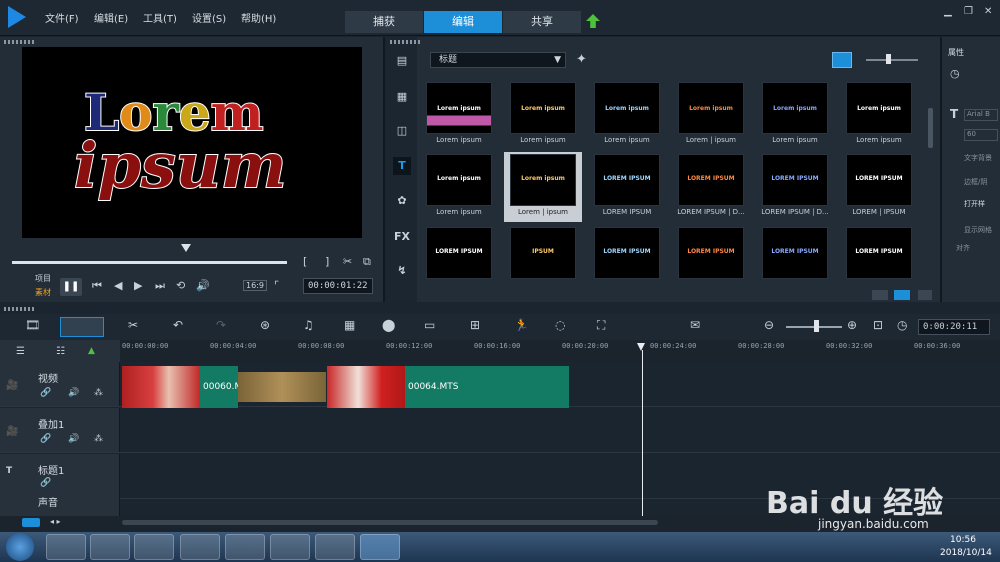 The height and width of the screenshot is (562, 1000). Describe the element at coordinates (402, 237) in the screenshot. I see `filter-fx-icon: FX` at that location.